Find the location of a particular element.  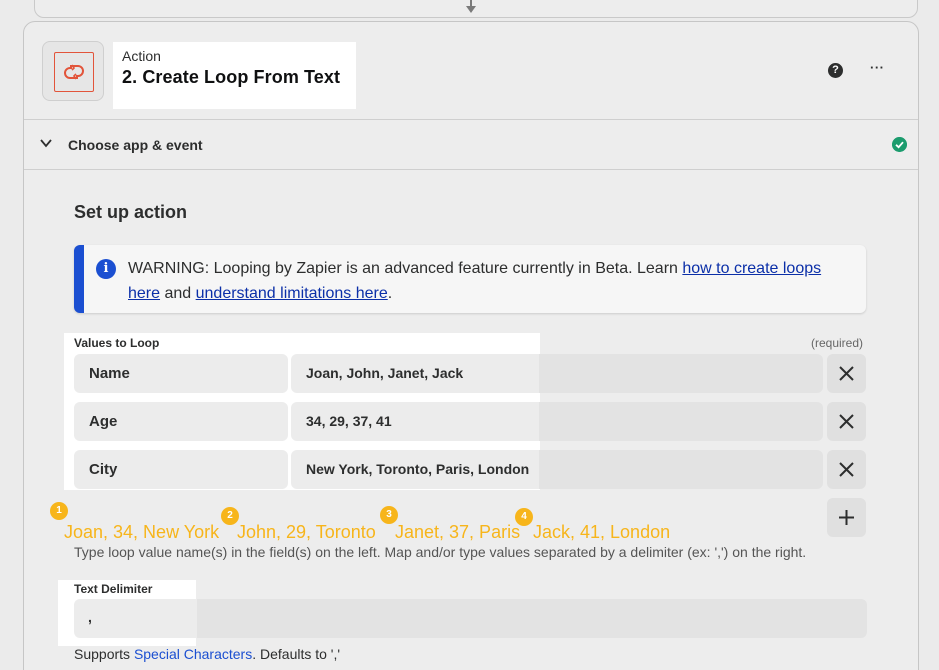

success-check-icon is located at coordinates (899, 144).